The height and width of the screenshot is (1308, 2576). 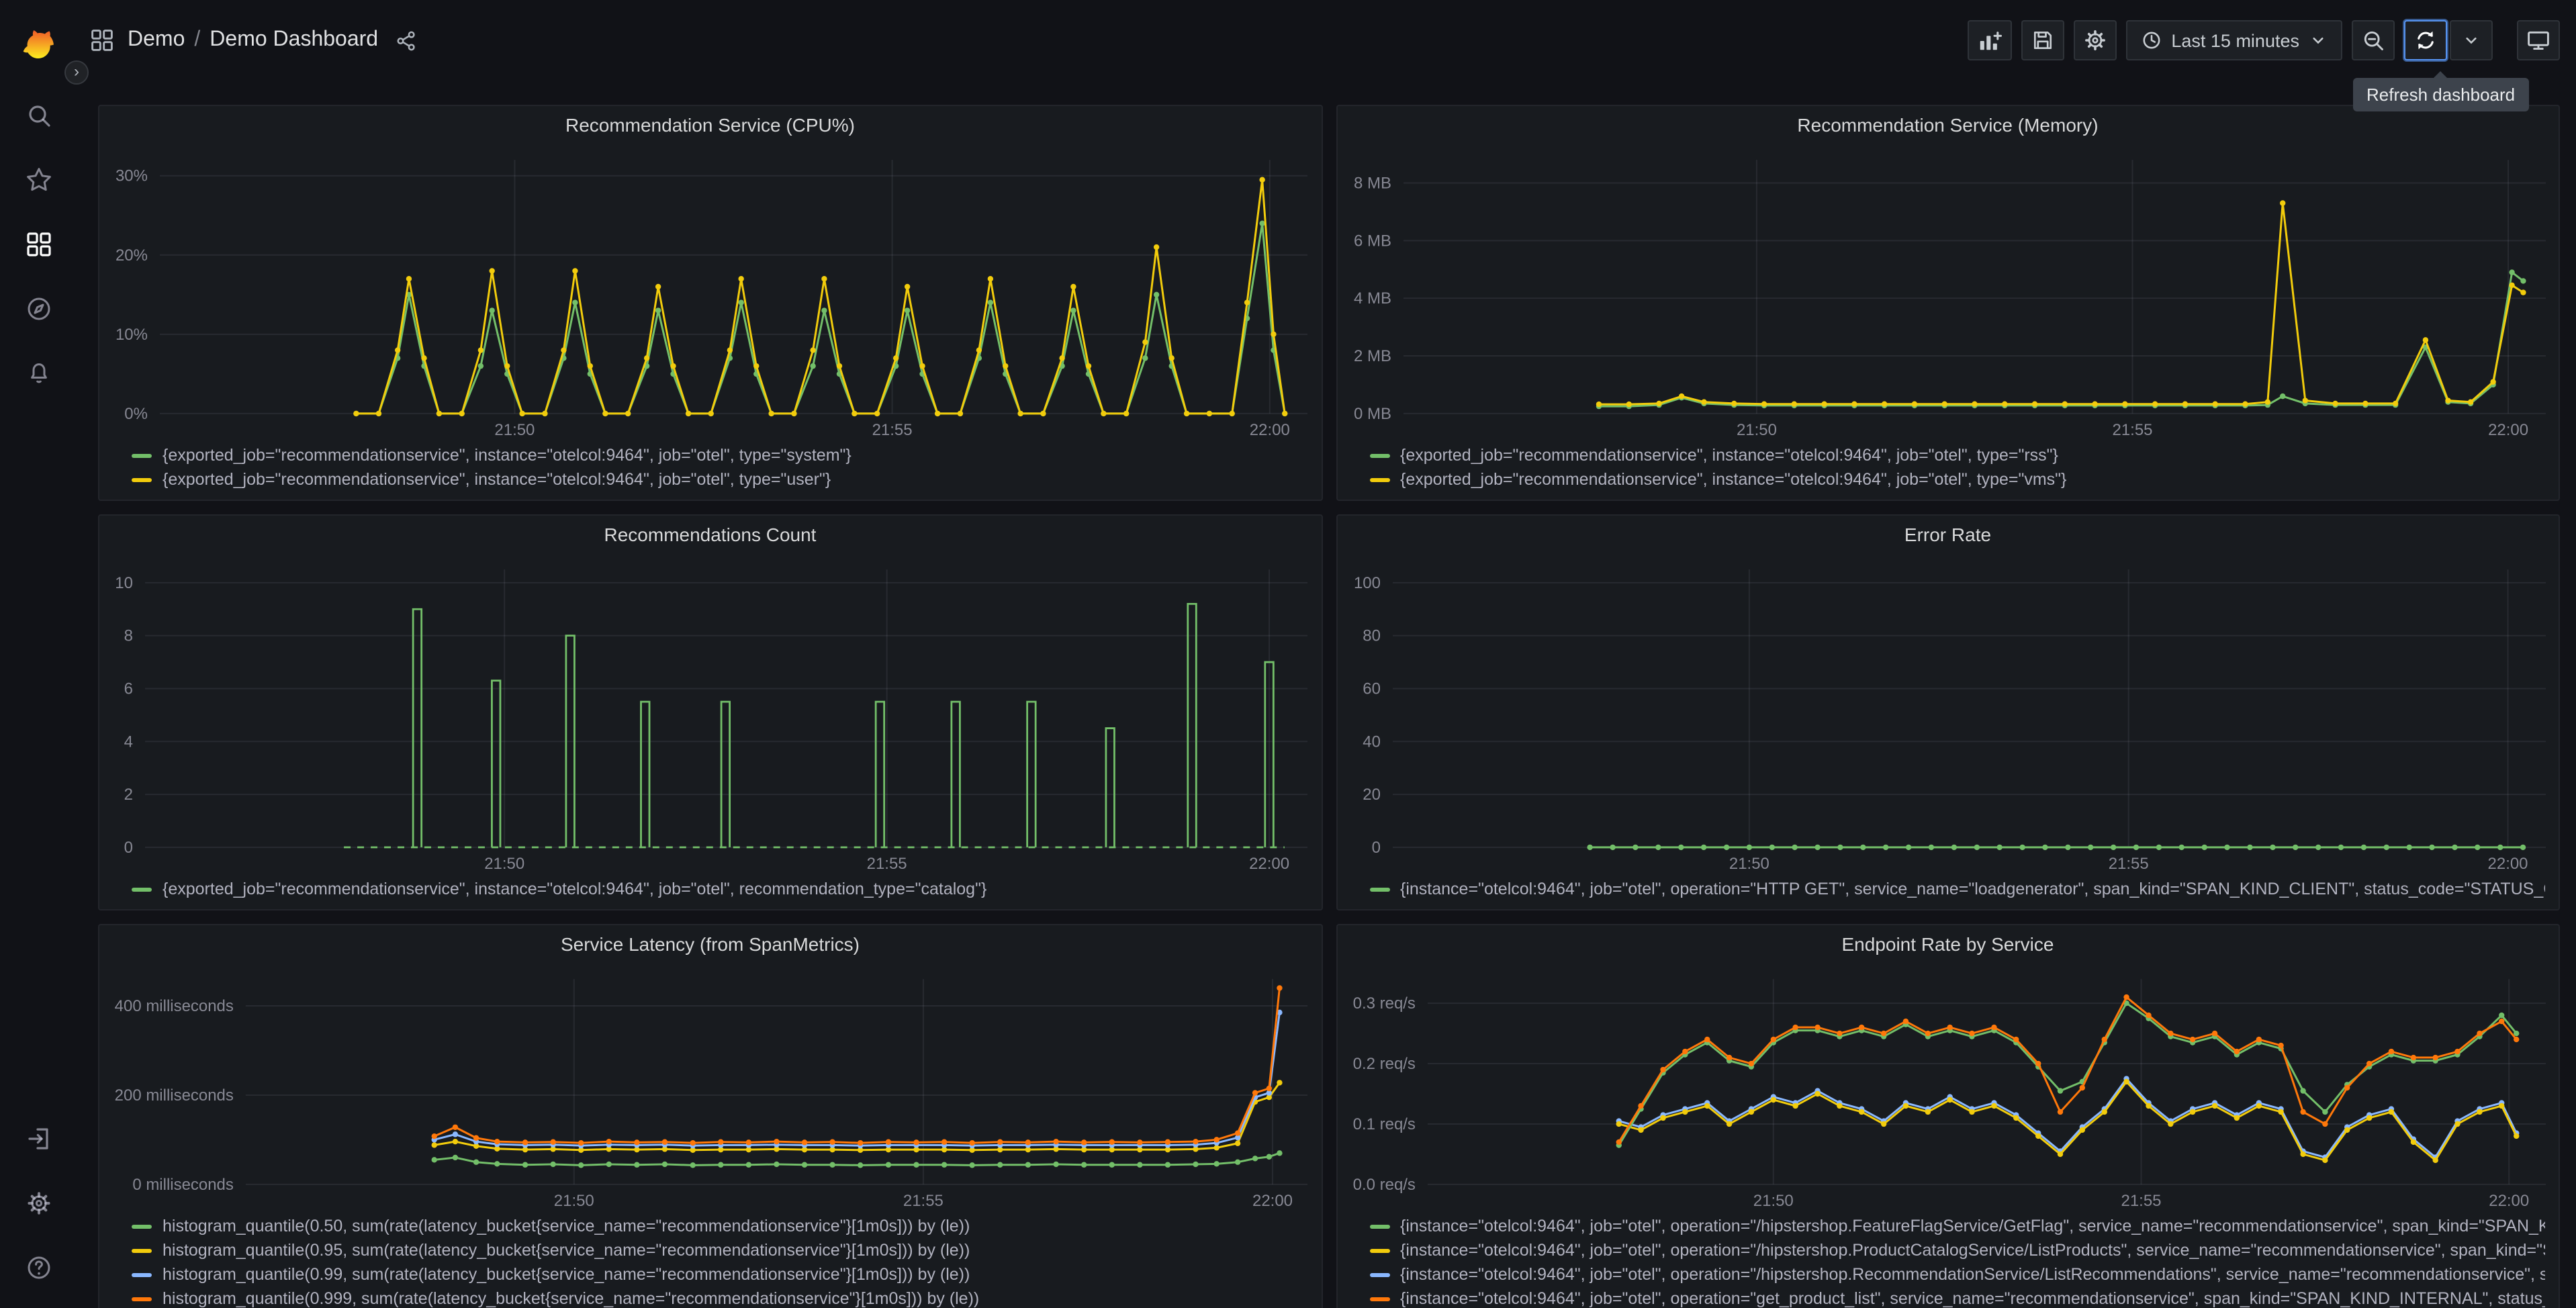 What do you see at coordinates (1383, 1064) in the screenshot?
I see `y-tick-label: 0.2 req/s` at bounding box center [1383, 1064].